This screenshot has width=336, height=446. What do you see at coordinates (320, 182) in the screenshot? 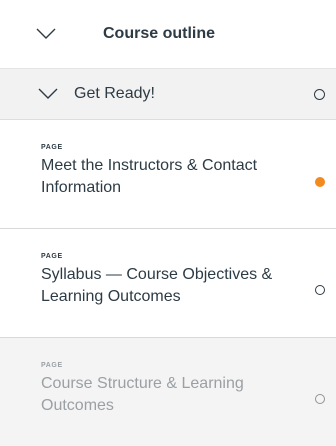
I see `dot-filled-icon` at bounding box center [320, 182].